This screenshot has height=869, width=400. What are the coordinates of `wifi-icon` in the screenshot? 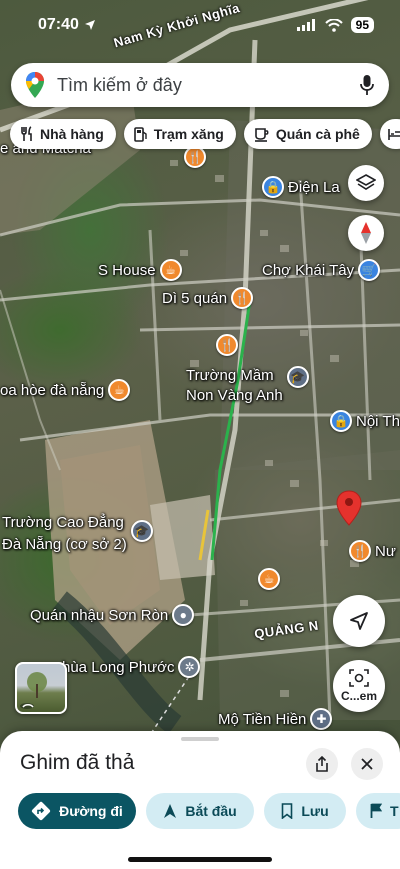 It's located at (333, 25).